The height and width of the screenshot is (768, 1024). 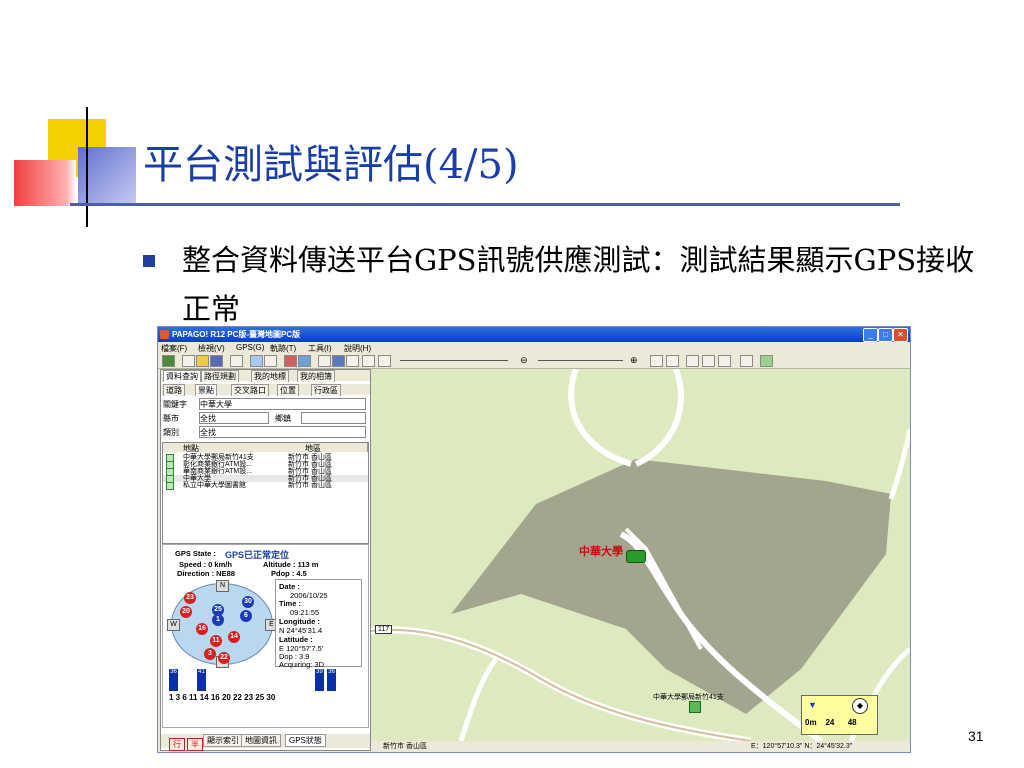 I want to click on gps-state-label: GPS State :, so click(x=195, y=553).